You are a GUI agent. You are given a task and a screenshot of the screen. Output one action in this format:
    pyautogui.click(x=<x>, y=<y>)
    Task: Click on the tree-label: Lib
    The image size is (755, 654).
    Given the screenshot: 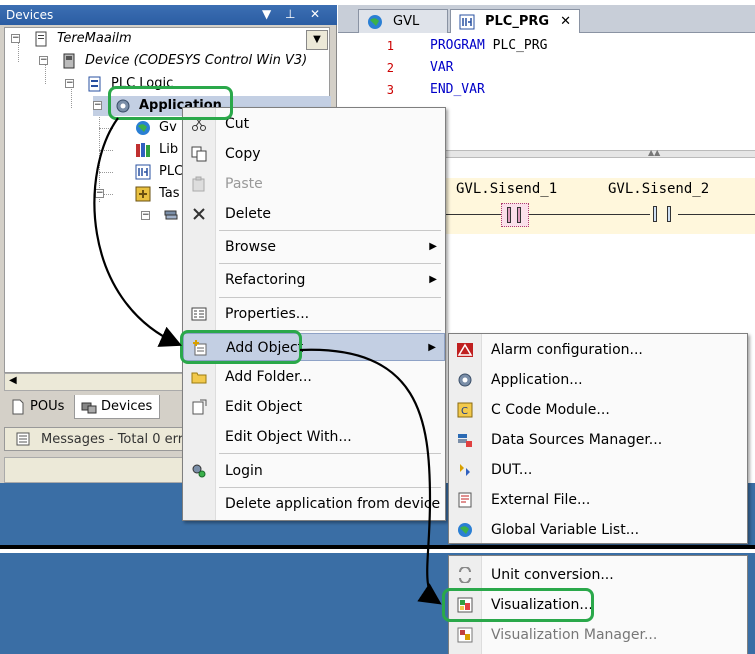 What is the action you would take?
    pyautogui.click(x=169, y=149)
    